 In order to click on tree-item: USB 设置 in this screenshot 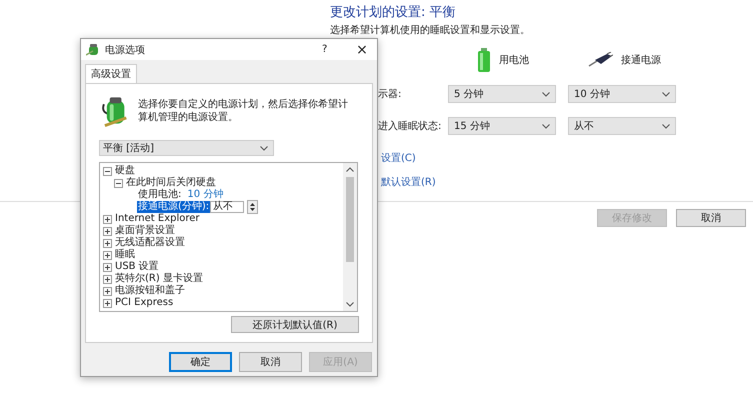, I will do `click(137, 267)`.